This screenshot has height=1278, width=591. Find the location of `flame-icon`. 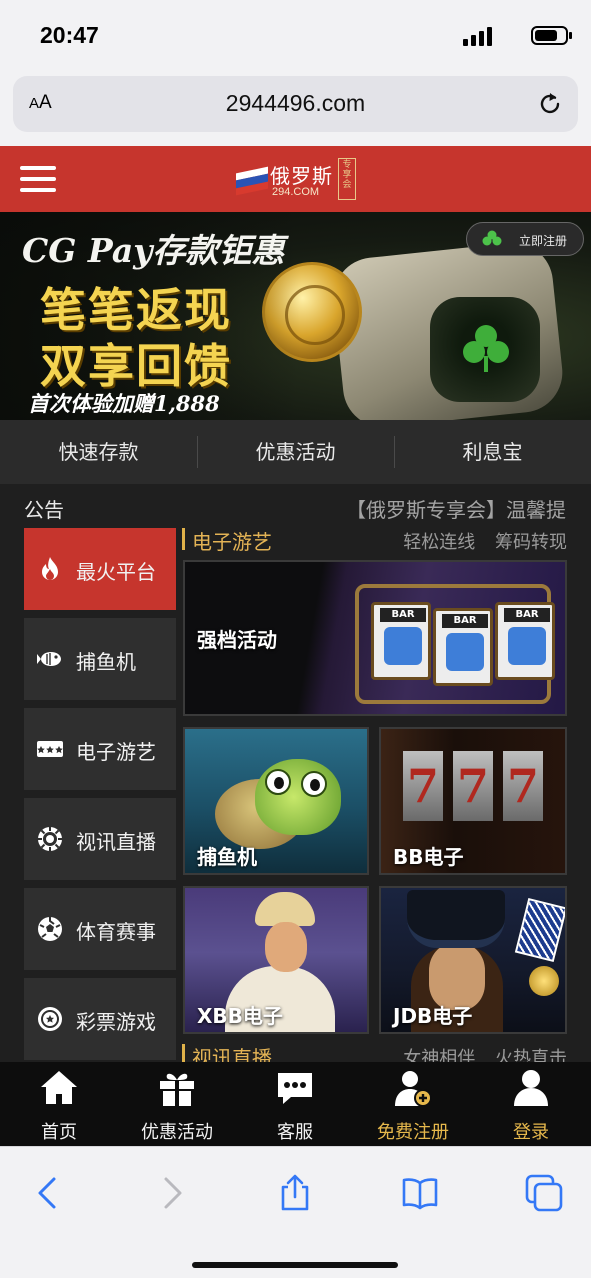

flame-icon is located at coordinates (50, 568).